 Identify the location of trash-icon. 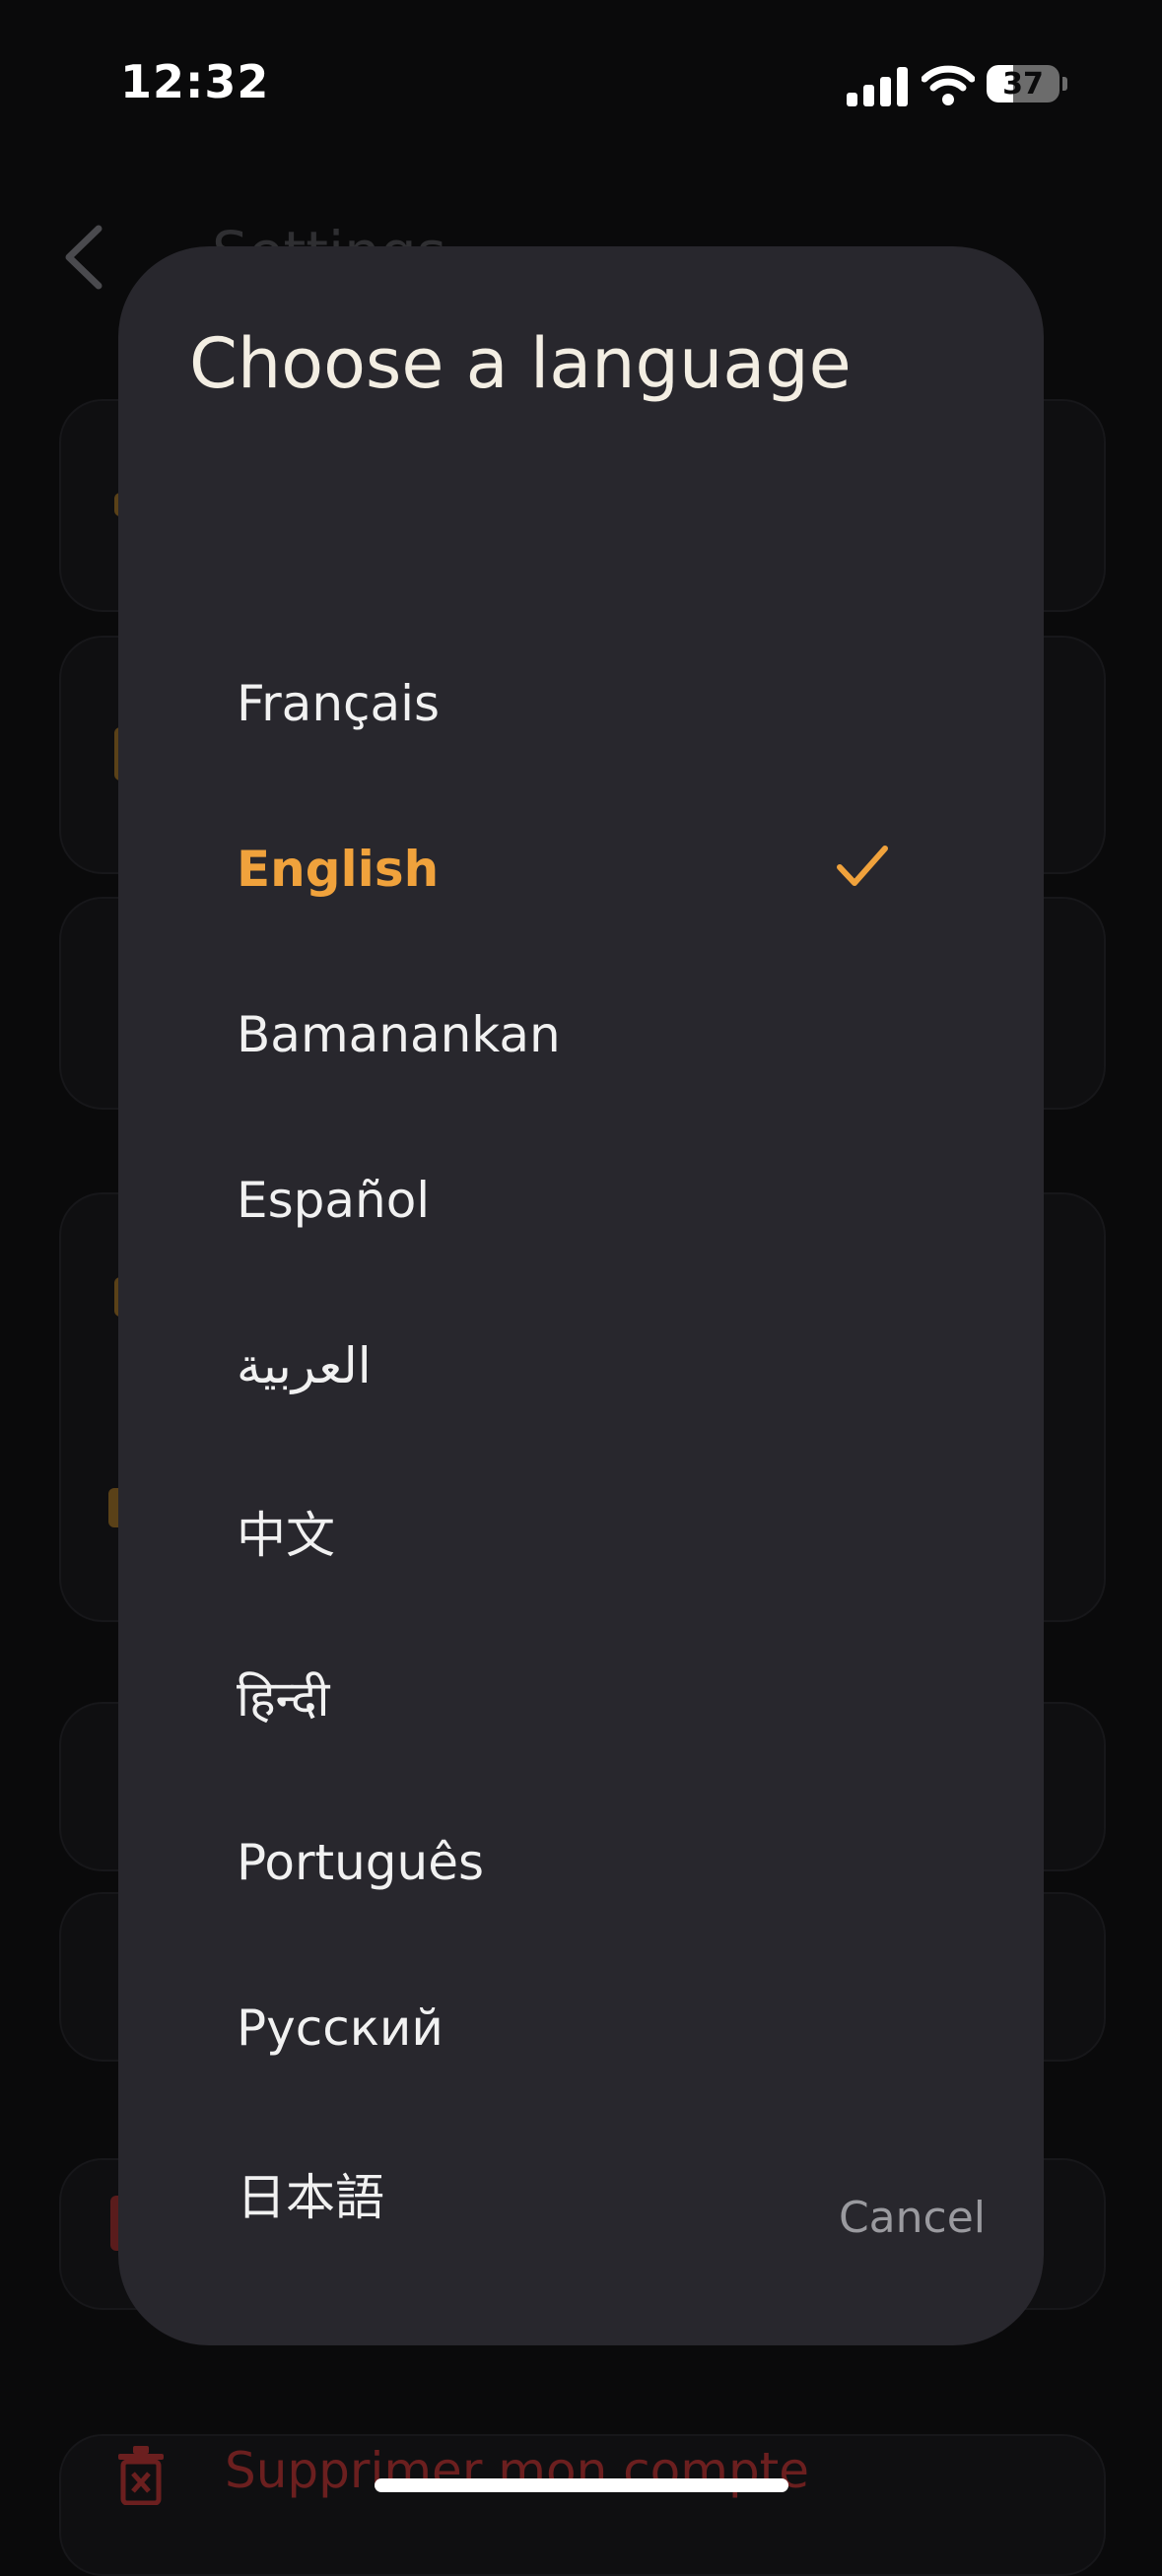
(141, 2475).